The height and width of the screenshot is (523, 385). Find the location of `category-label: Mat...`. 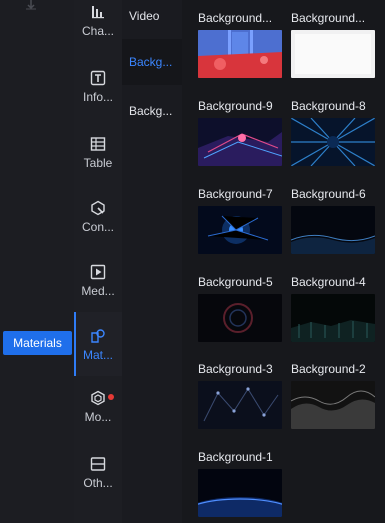

category-label: Mat... is located at coordinates (97, 355).